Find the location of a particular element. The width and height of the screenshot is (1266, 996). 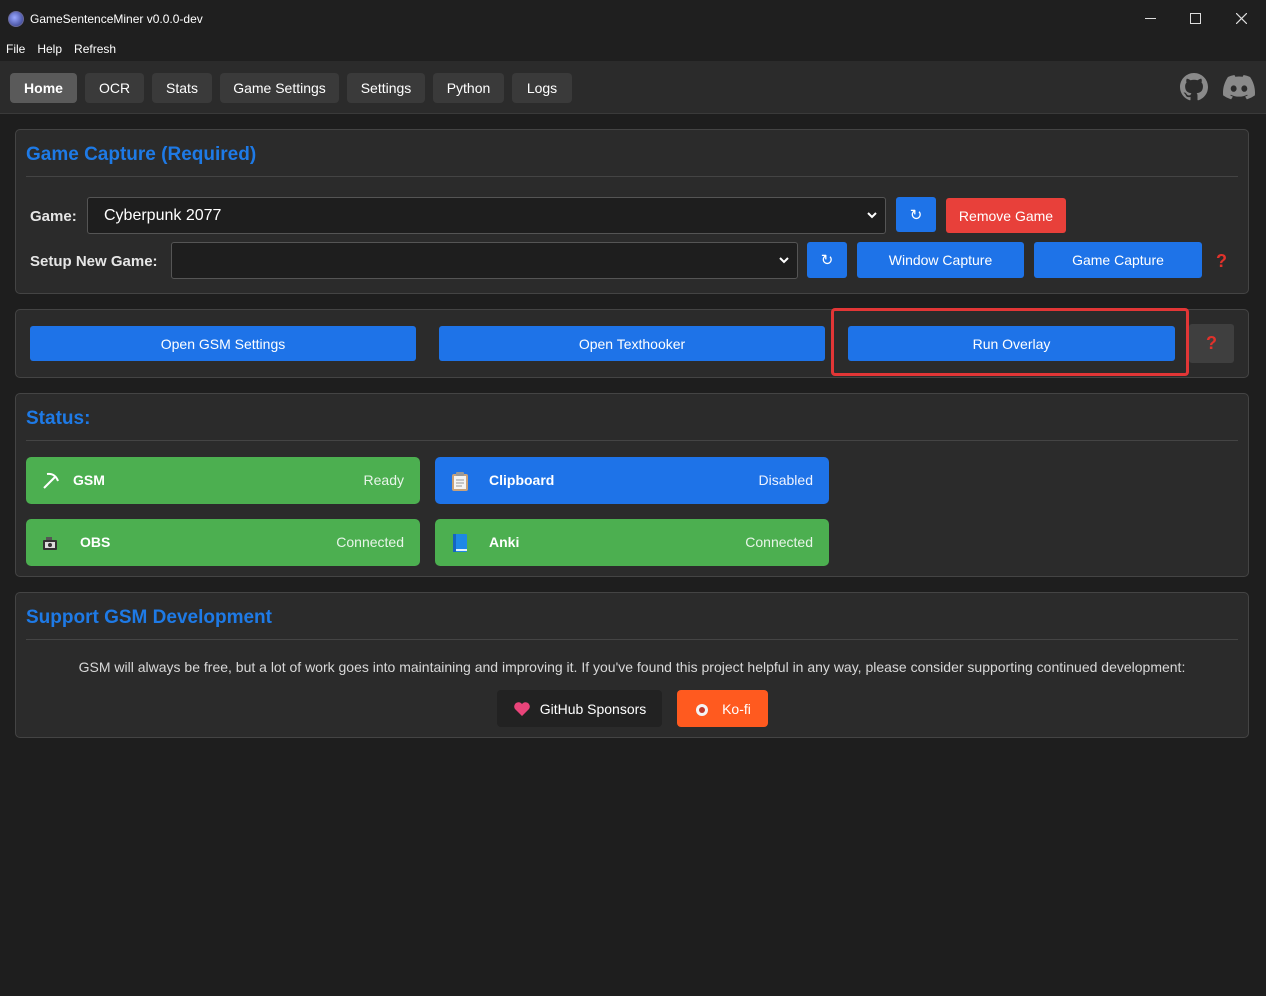

tab-python: Python is located at coordinates (468, 88).